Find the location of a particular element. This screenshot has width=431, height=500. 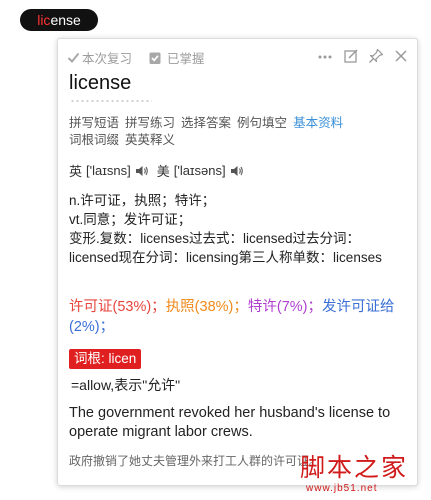

menu-item: 词根词缀 is located at coordinates (94, 140).